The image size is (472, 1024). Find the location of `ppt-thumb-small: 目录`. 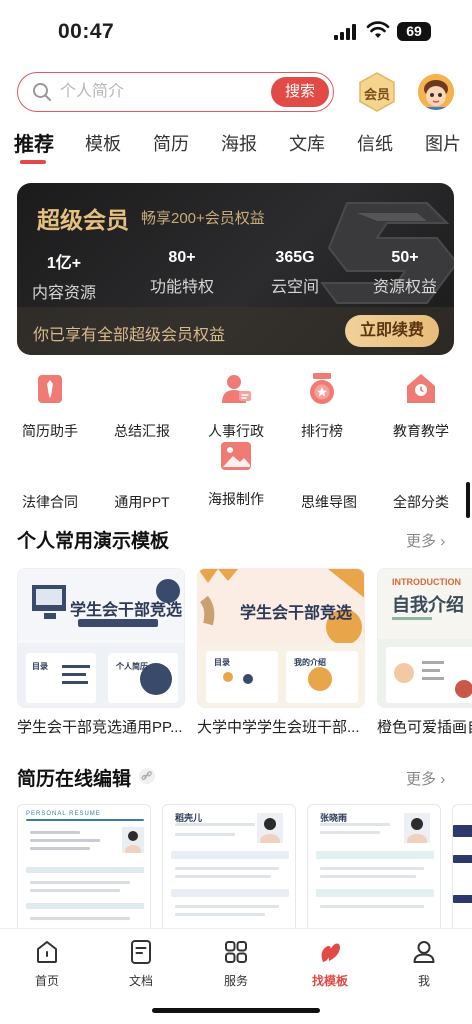

ppt-thumb-small: 目录 is located at coordinates (222, 662).